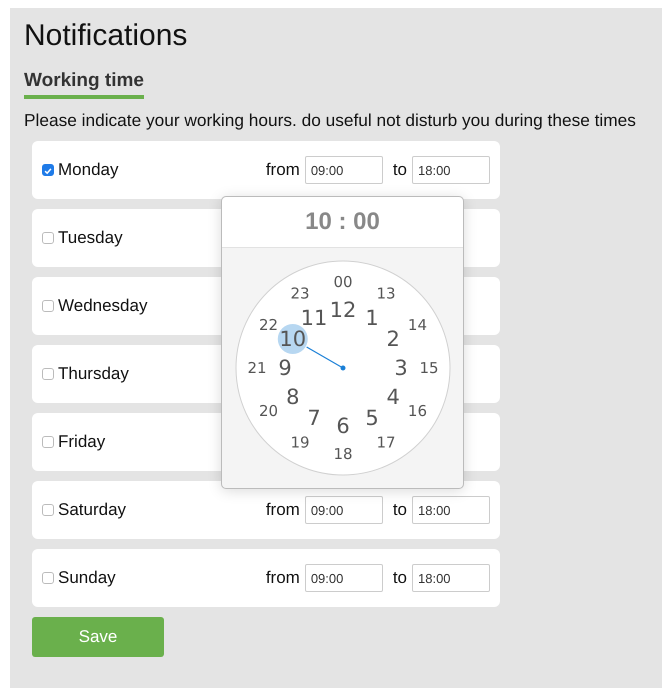  I want to click on description-text: Please indicate your working hours. do useful not disturb you during these times, so click(330, 120).